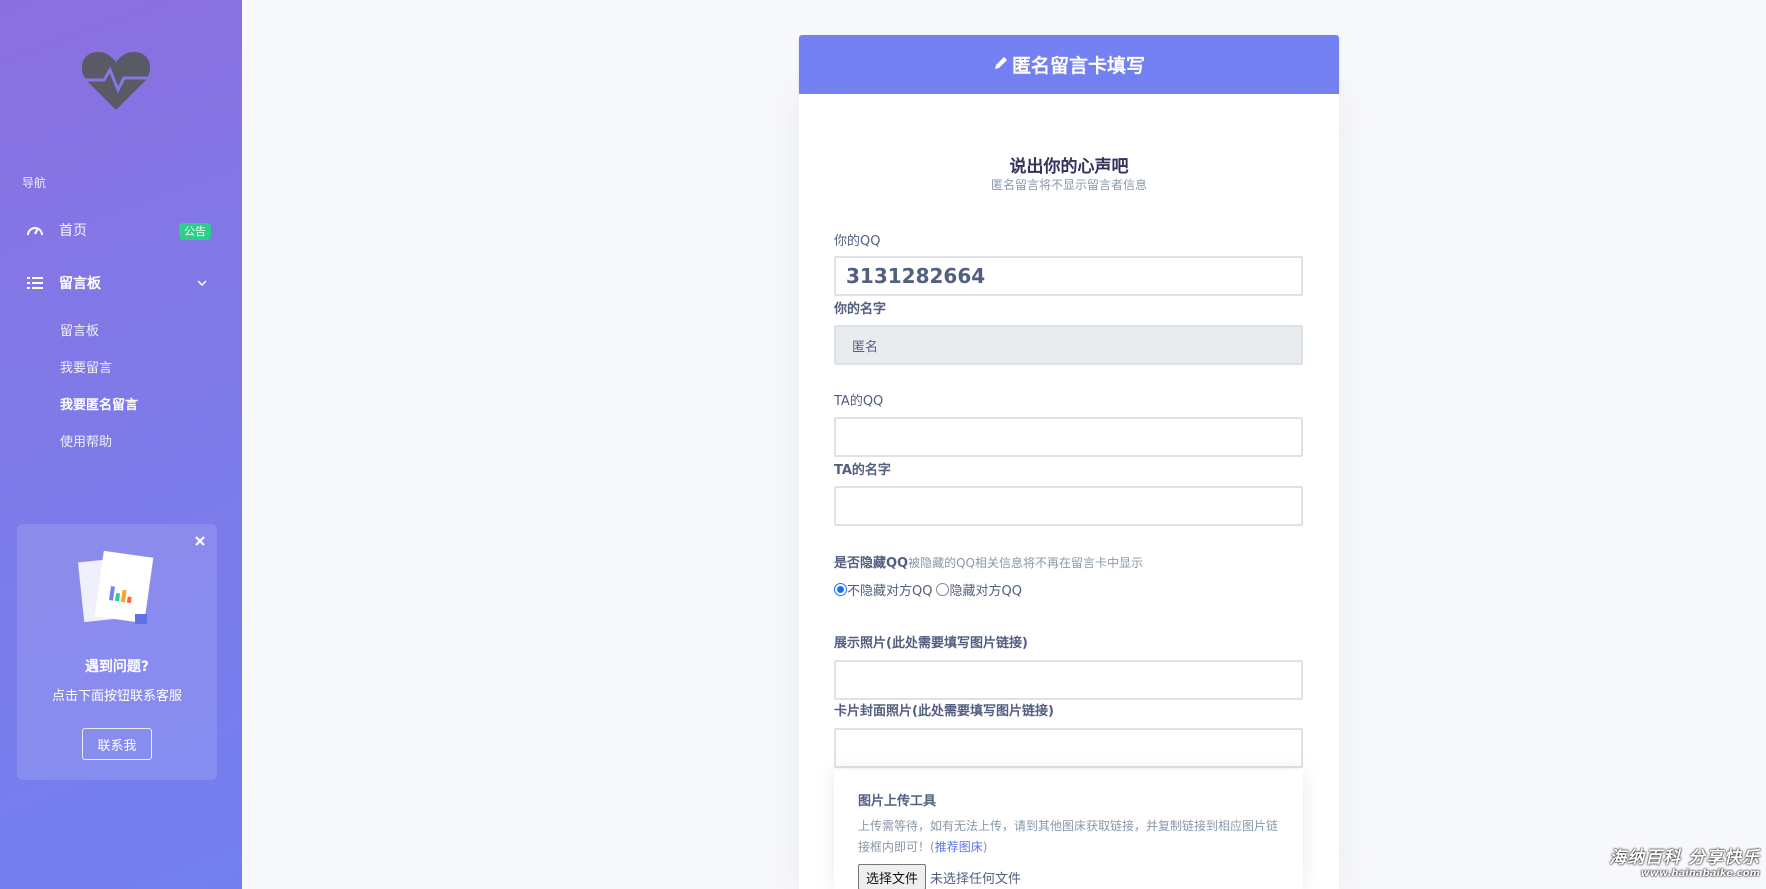  I want to click on close-icon, so click(200, 541).